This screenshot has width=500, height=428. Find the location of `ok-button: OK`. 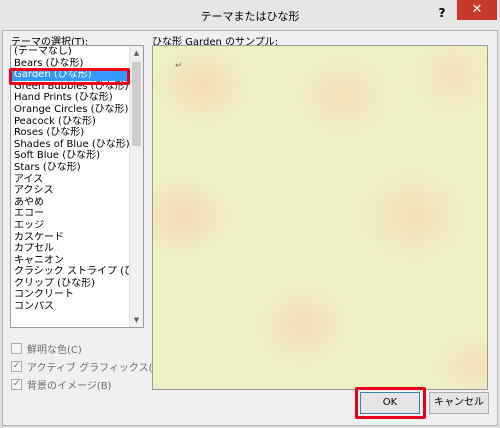

ok-button: OK is located at coordinates (390, 403).